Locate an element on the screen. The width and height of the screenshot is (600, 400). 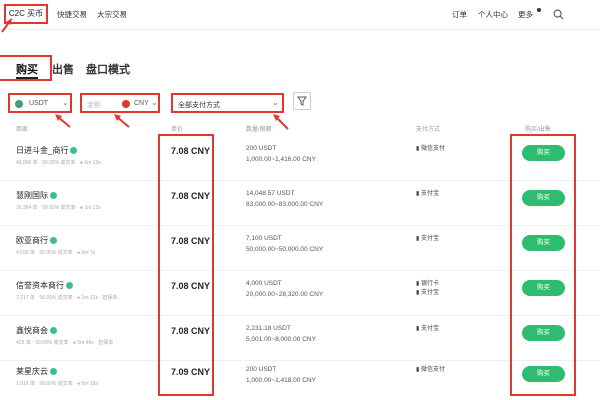
amount-limit: 2,231.18 USDT 5,001.00~8,000.00 CNY is located at coordinates (281, 334).